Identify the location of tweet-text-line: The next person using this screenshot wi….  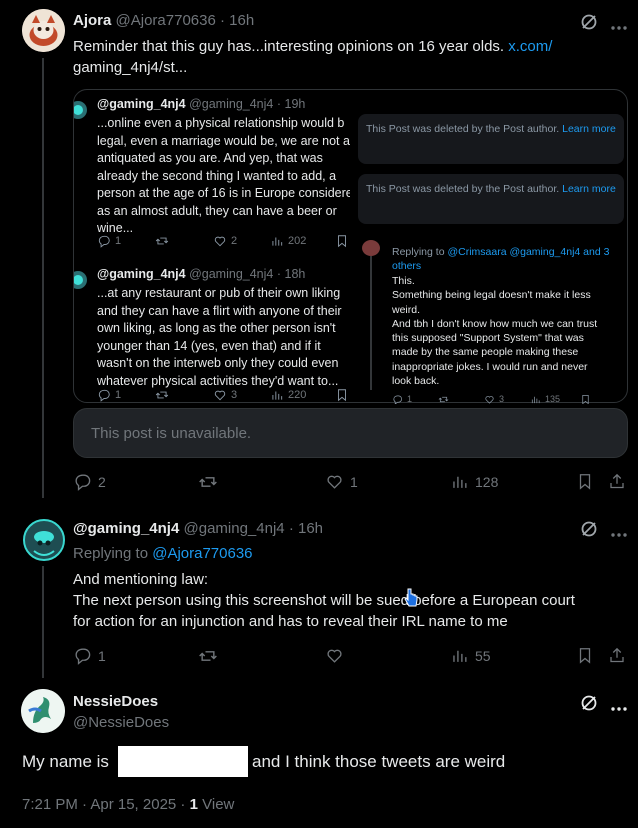
(324, 600).